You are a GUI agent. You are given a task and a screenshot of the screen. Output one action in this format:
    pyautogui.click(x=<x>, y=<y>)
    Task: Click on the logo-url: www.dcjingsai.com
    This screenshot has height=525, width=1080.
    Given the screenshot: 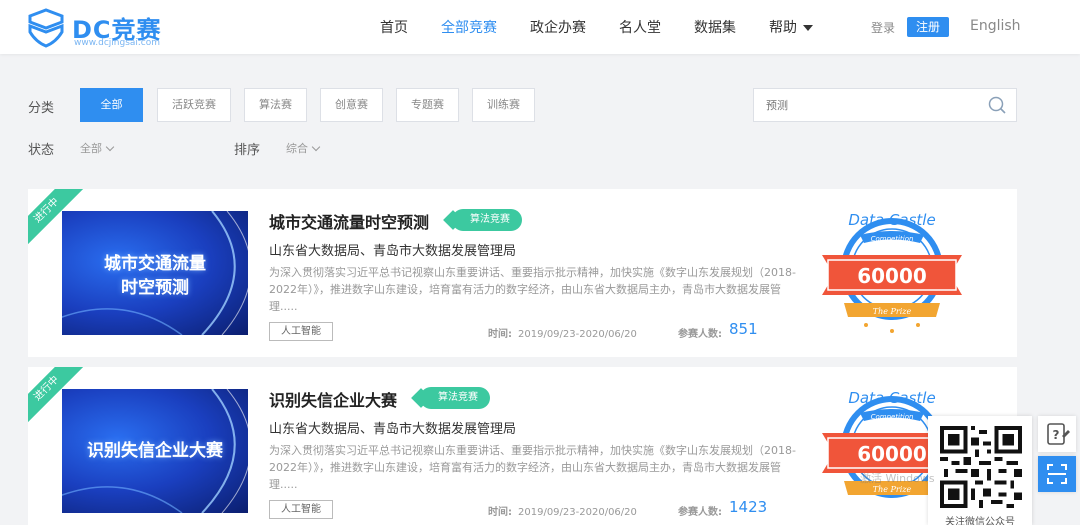 What is the action you would take?
    pyautogui.click(x=117, y=43)
    